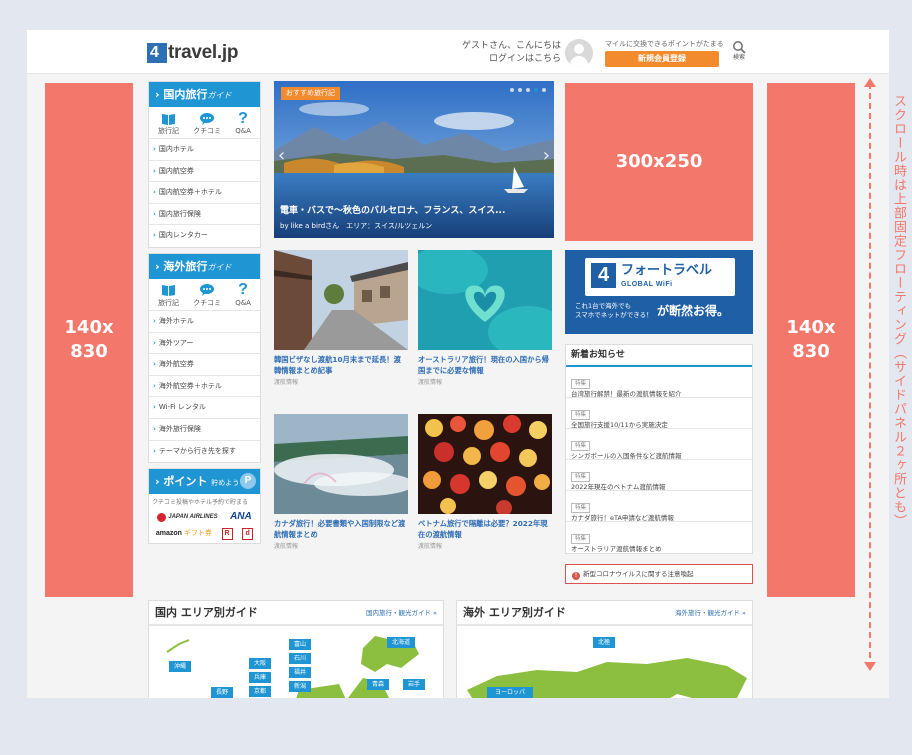 This screenshot has height=755, width=912. What do you see at coordinates (184, 534) in the screenshot?
I see `amazon-gift-logo: amazon ギフト券` at bounding box center [184, 534].